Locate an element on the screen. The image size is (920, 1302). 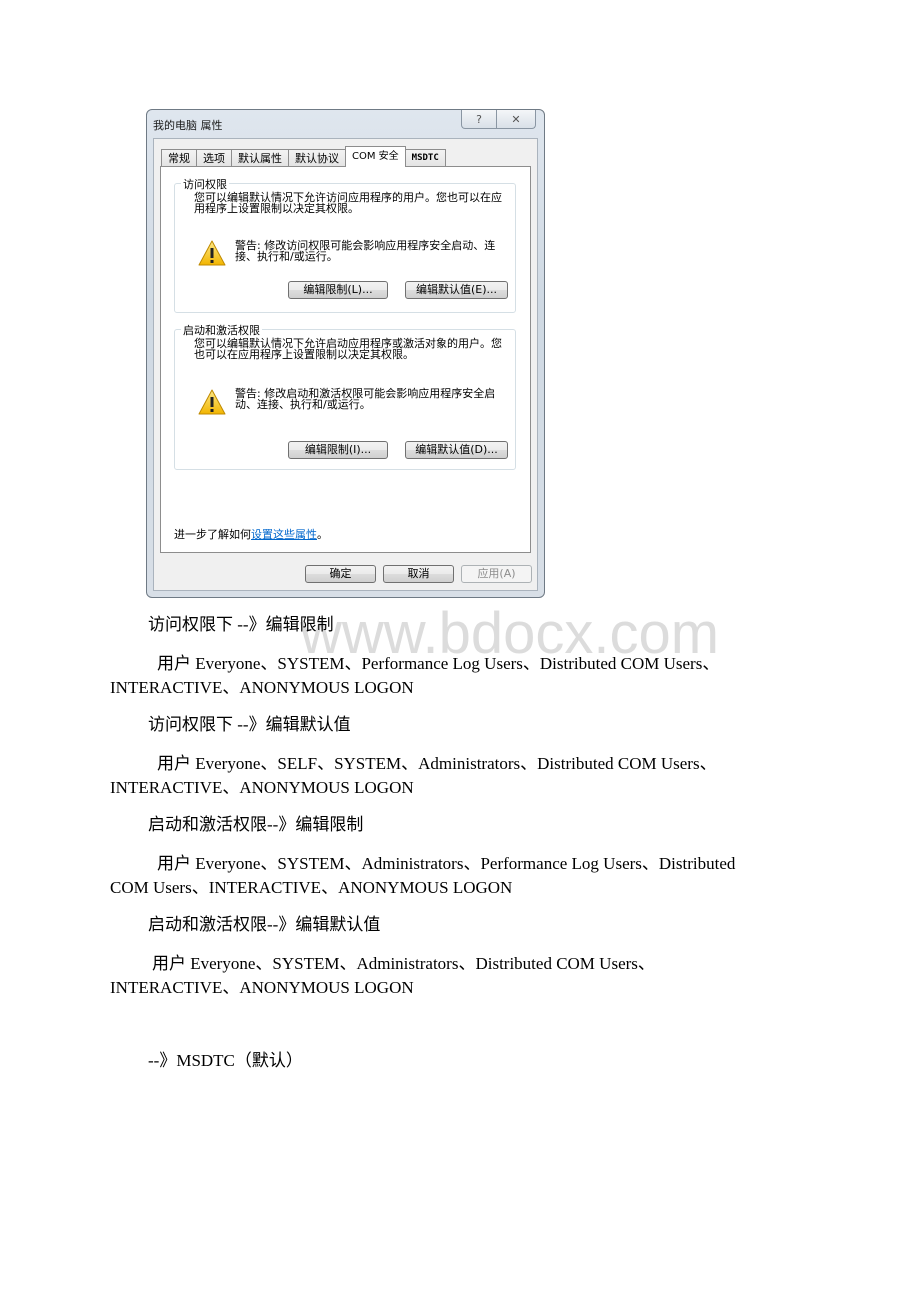
close-button: ✕ is located at coordinates (515, 119).